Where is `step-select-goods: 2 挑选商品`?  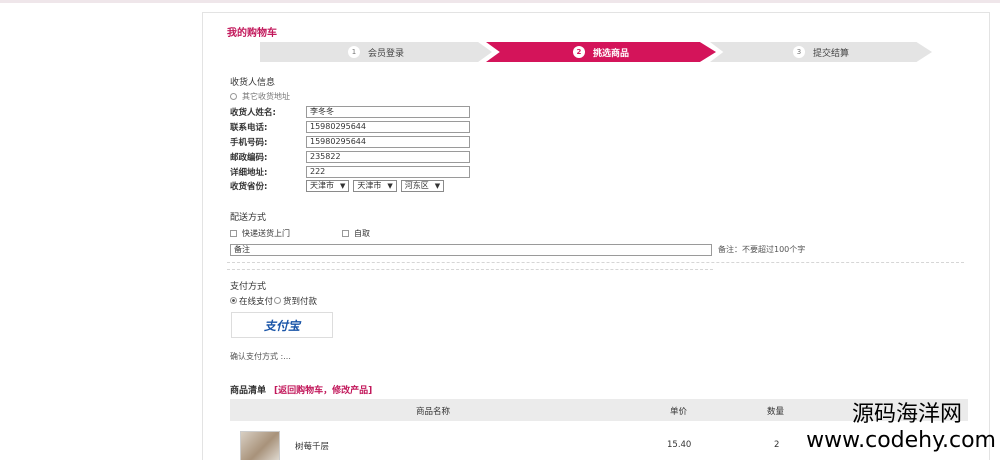 step-select-goods: 2 挑选商品 is located at coordinates (601, 52).